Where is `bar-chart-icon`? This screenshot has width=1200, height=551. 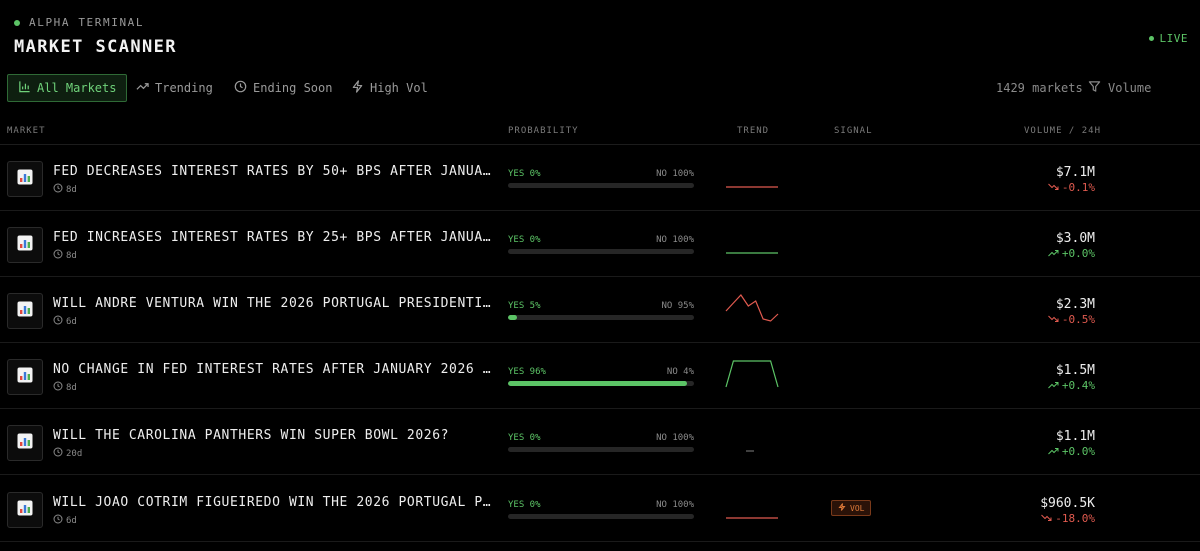 bar-chart-icon is located at coordinates (24, 88).